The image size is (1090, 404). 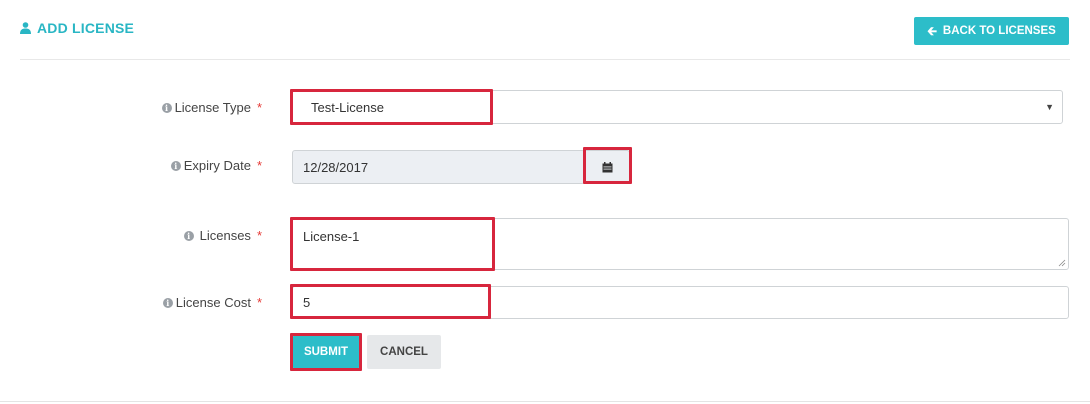 I want to click on license-cost-label: i License Cost *, so click(x=212, y=302).